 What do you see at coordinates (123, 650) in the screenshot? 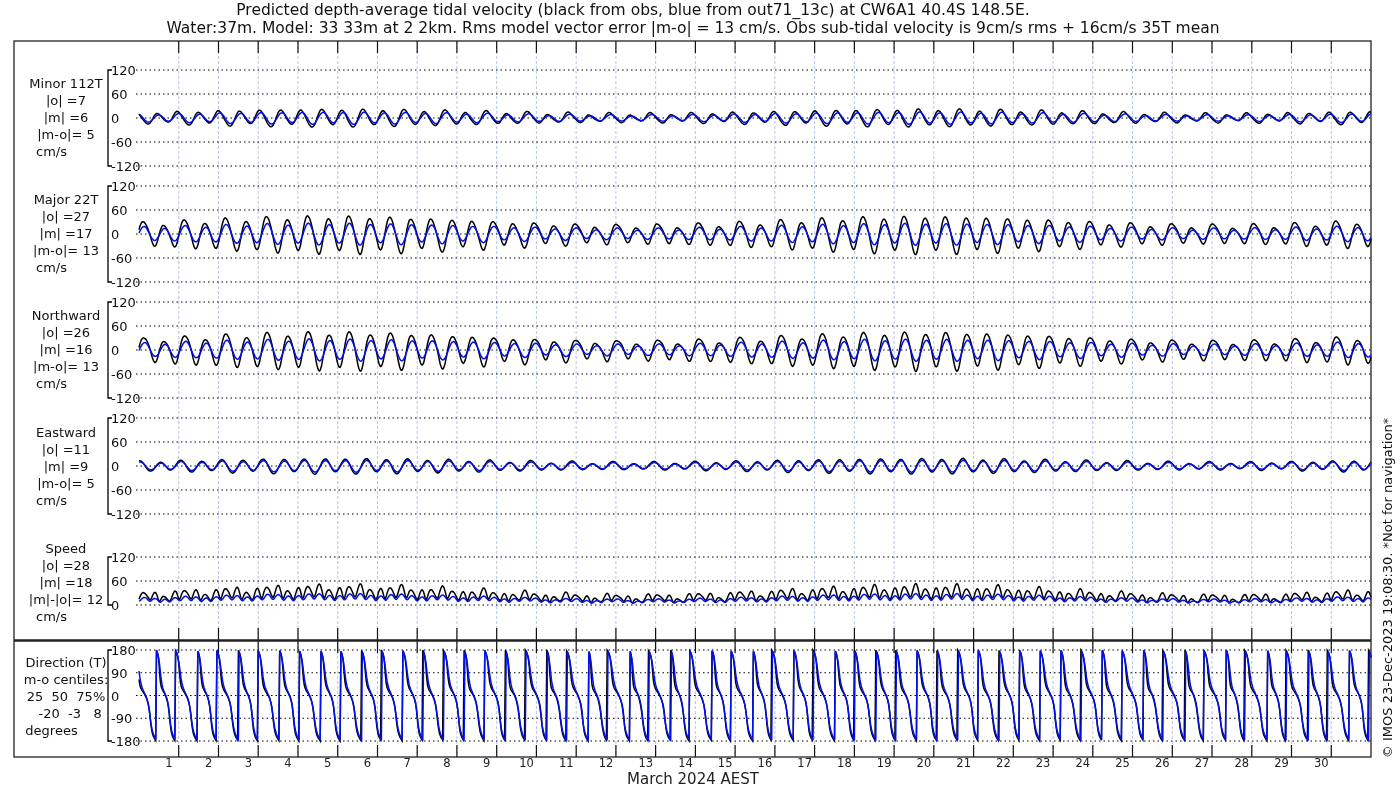
I see `y-tick-label: 180` at bounding box center [123, 650].